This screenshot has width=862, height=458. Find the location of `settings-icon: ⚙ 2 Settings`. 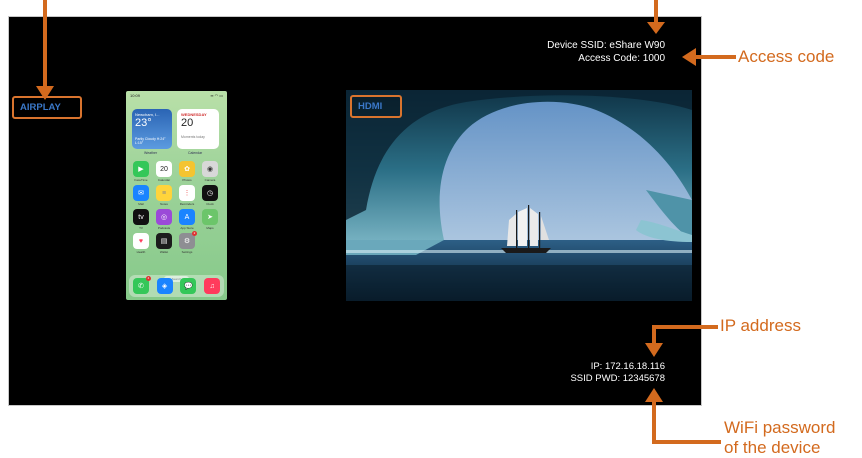

settings-icon: ⚙ 2 Settings is located at coordinates (188, 242).